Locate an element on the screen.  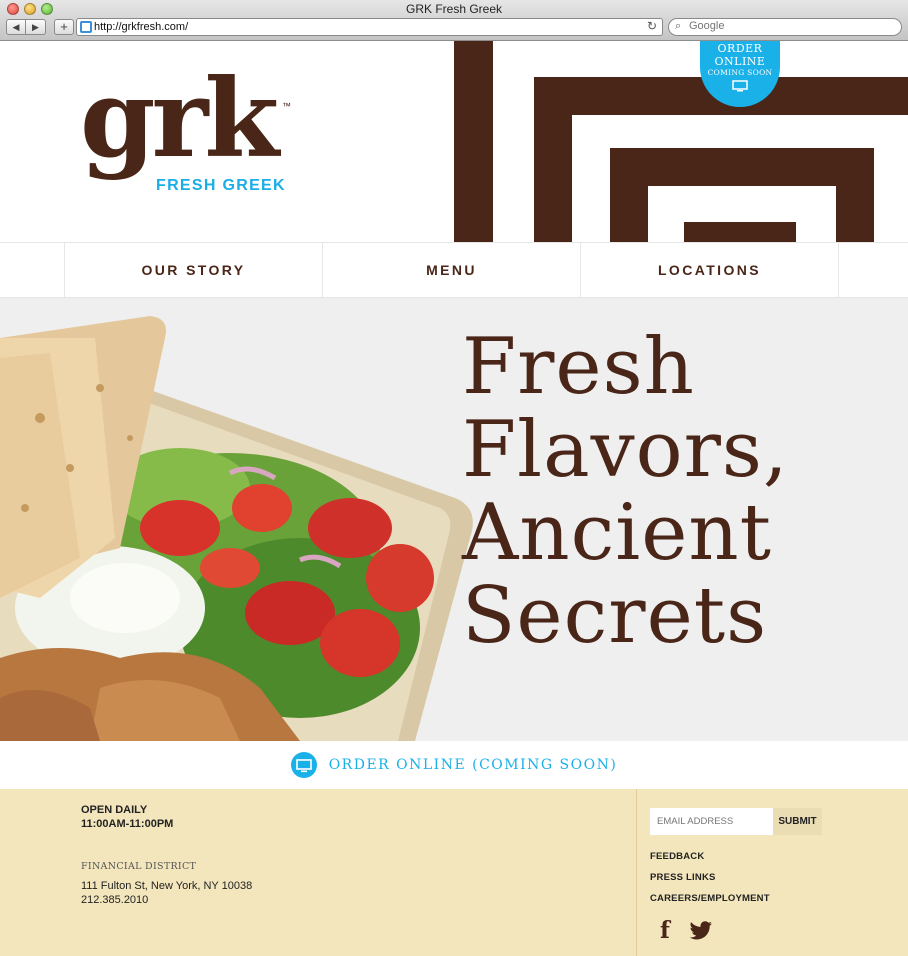
headline-line: Fresh is located at coordinates (578, 367).